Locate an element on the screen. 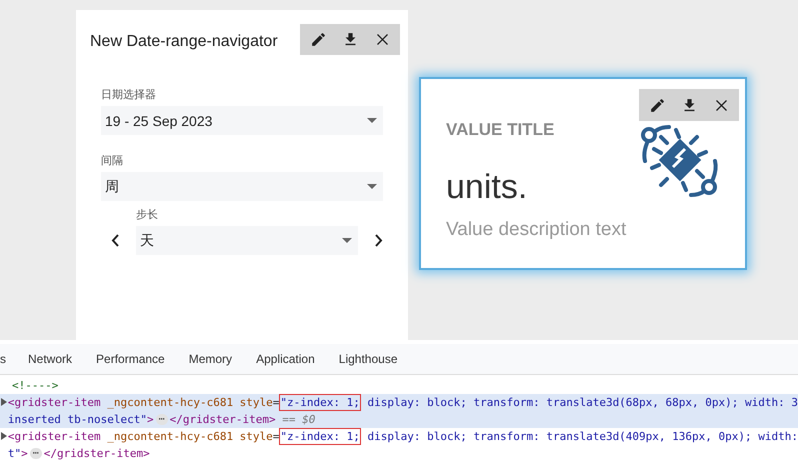 The width and height of the screenshot is (798, 462). dom-node-row: <gridster-item _ngcontent-hcy-c681 style="z-index: 1; display: block; transform: translate3d(409px, 136px, 0px); width: t"> ⋯ </gridster-item> is located at coordinates (399, 445).